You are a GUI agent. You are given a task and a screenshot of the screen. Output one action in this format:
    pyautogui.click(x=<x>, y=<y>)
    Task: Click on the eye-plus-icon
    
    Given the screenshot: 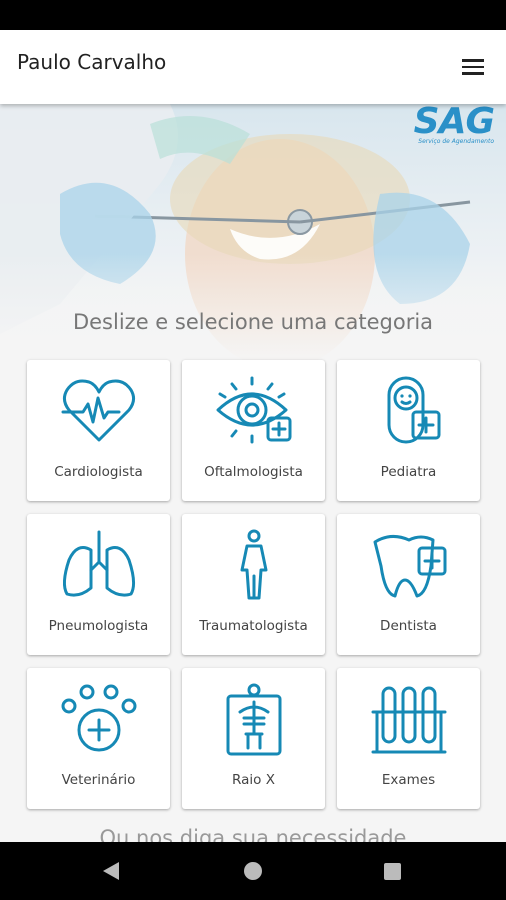 What is the action you would take?
    pyautogui.click(x=253, y=410)
    